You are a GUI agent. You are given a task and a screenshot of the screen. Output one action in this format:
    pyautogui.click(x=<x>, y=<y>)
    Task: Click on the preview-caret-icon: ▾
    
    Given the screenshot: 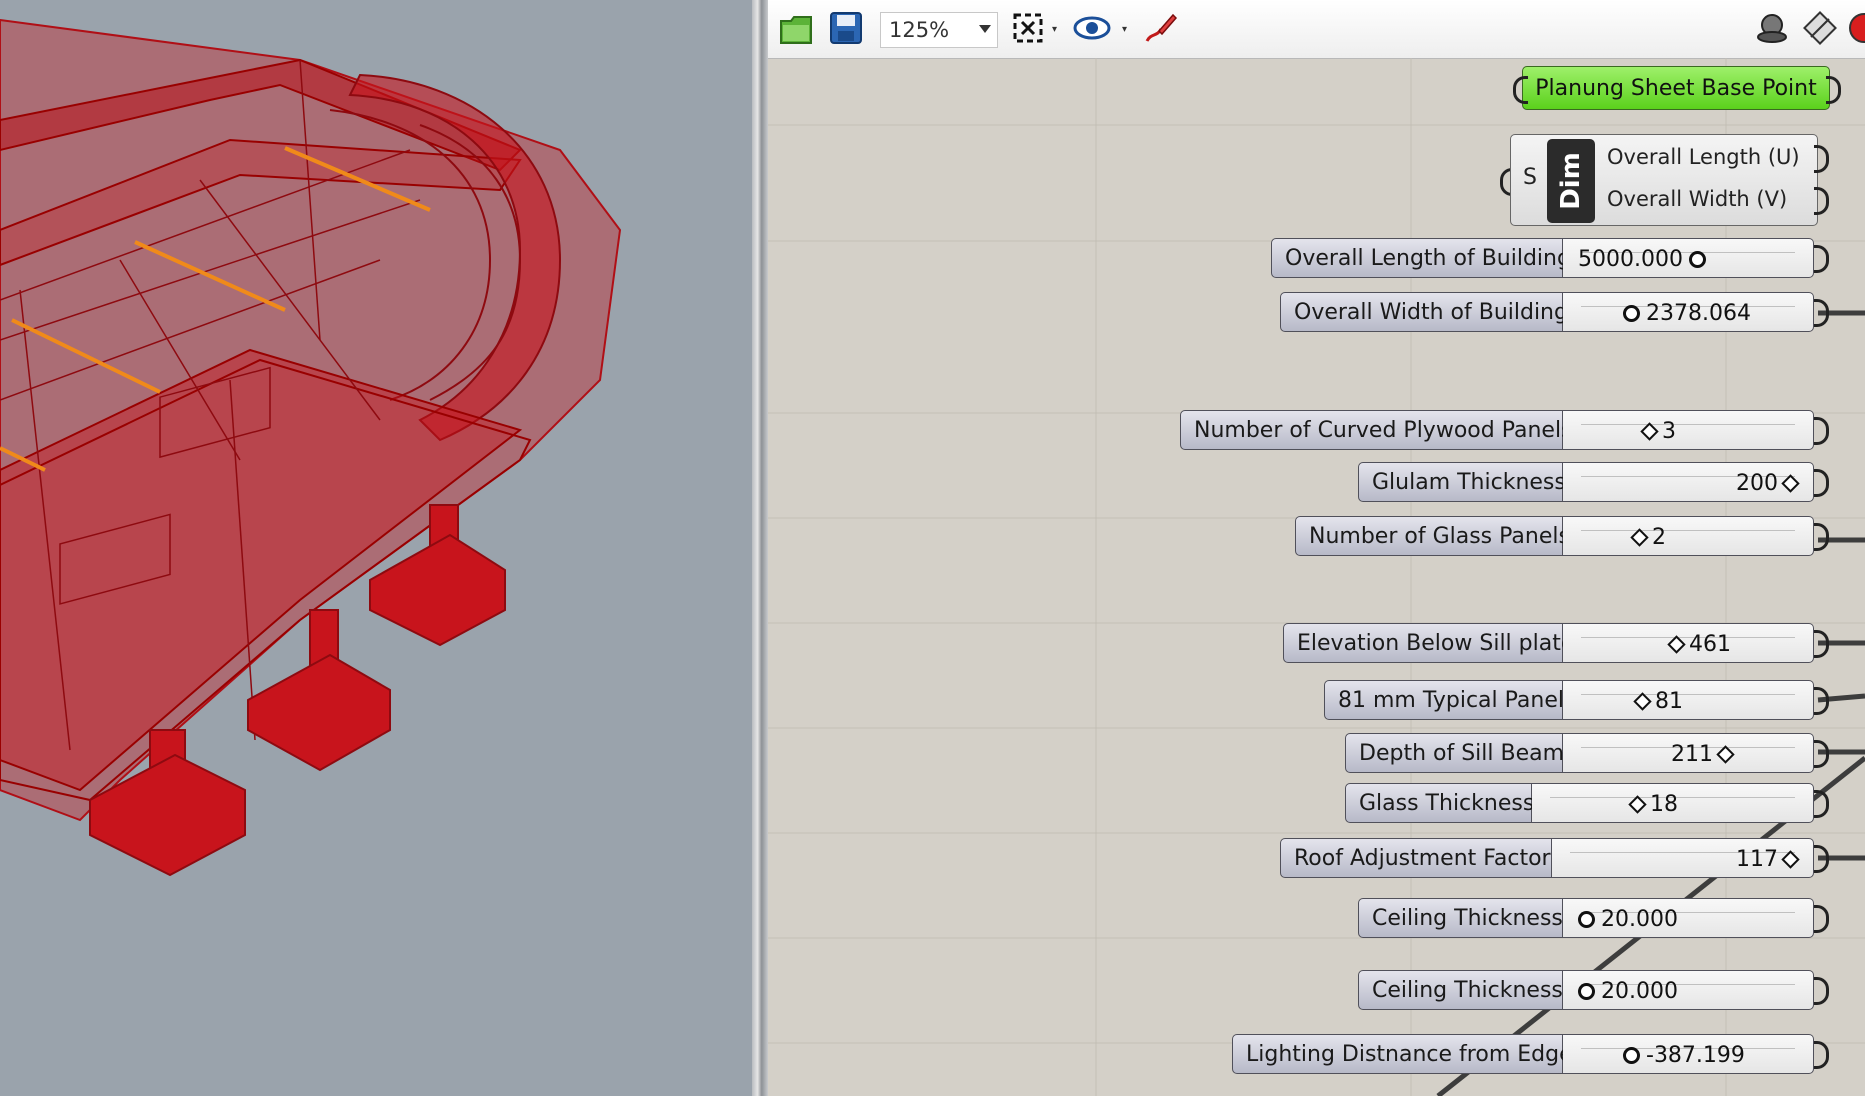 What is the action you would take?
    pyautogui.click(x=1124, y=29)
    